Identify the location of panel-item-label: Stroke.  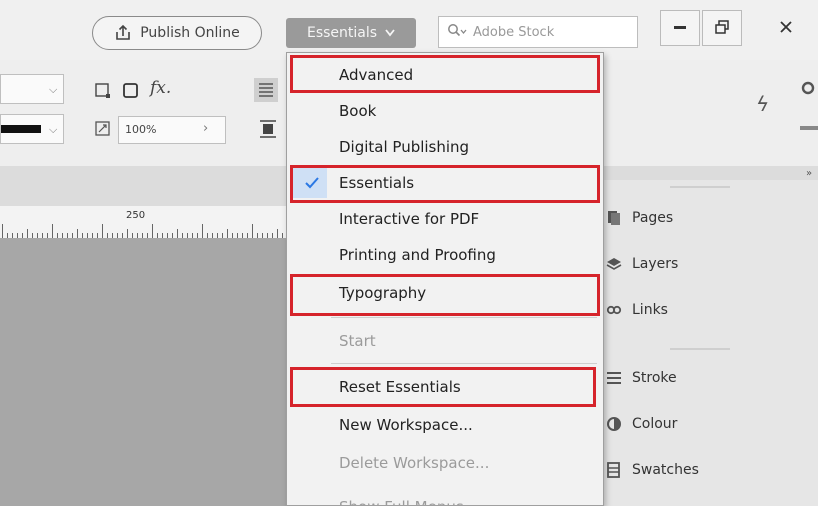
(654, 378).